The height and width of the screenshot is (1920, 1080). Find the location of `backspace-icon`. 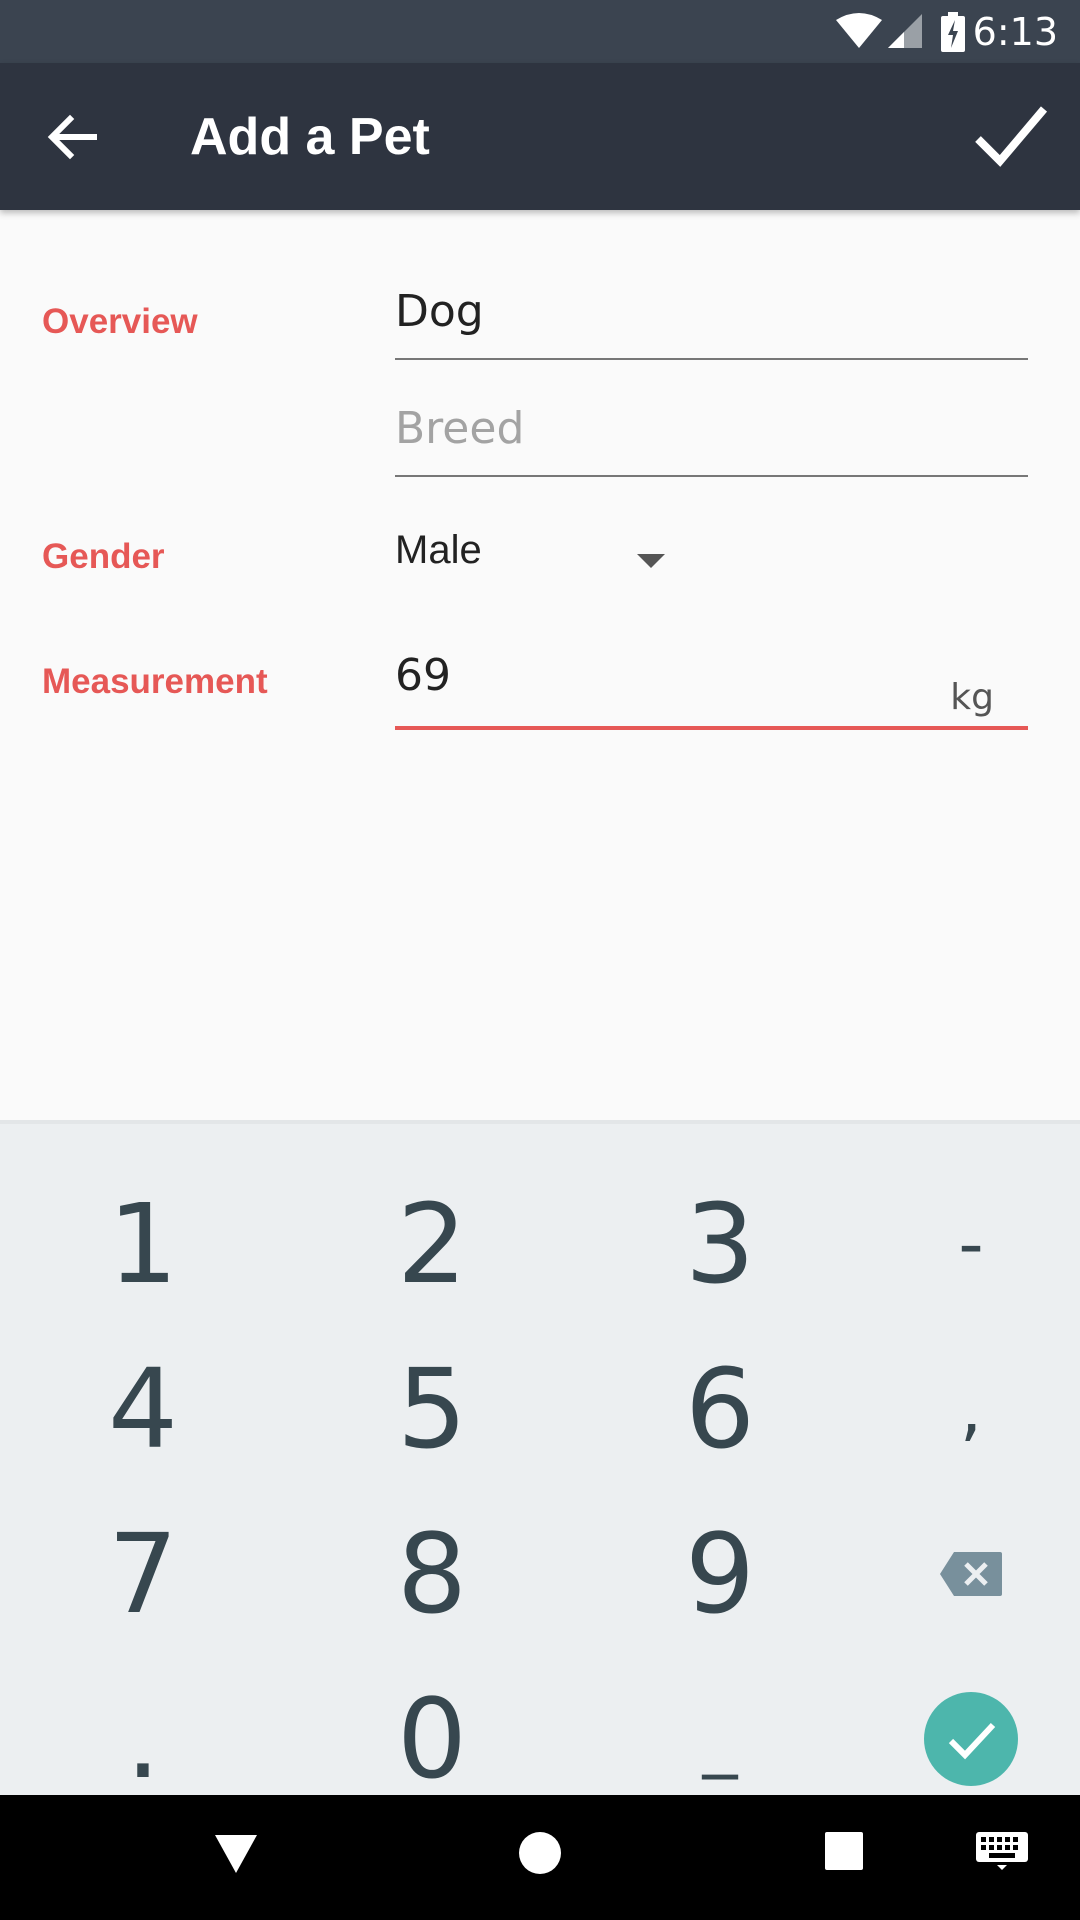

backspace-icon is located at coordinates (971, 1573).